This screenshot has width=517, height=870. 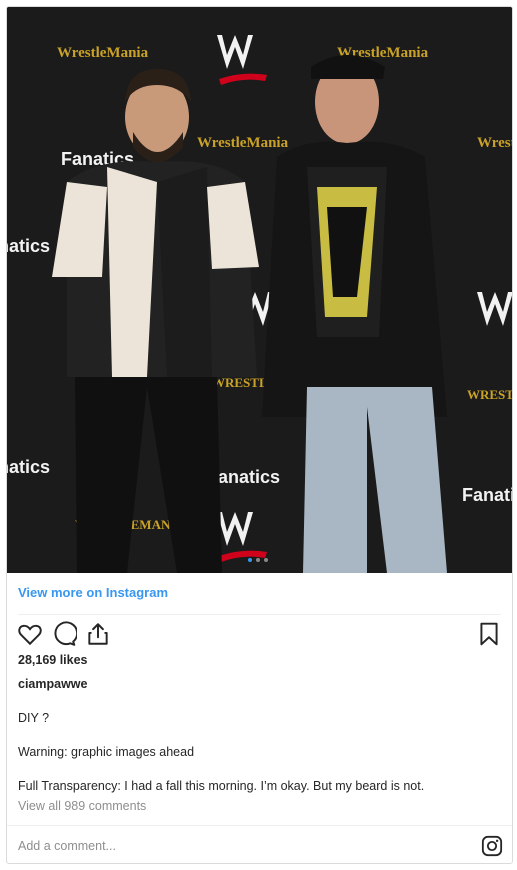 What do you see at coordinates (93, 592) in the screenshot?
I see `view-more-link: View more on Instagram` at bounding box center [93, 592].